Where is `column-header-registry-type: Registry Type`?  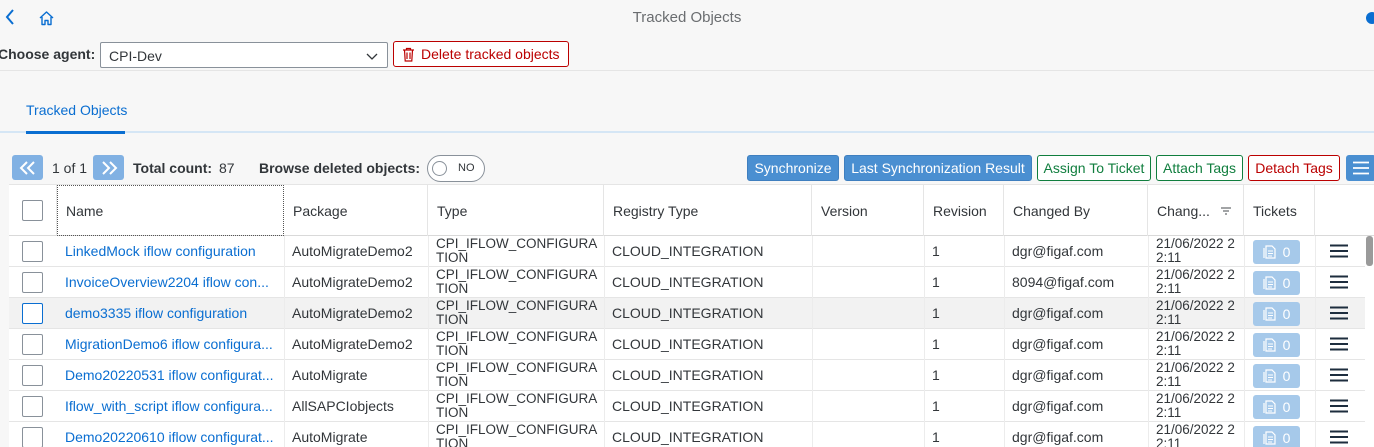
column-header-registry-type: Registry Type is located at coordinates (708, 210).